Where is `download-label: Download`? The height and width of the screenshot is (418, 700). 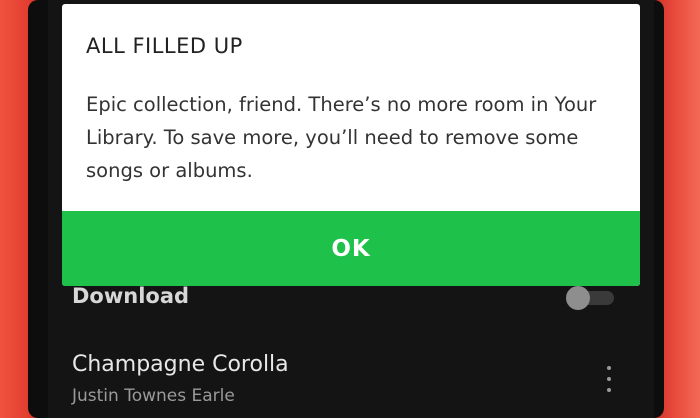
download-label: Download is located at coordinates (131, 296).